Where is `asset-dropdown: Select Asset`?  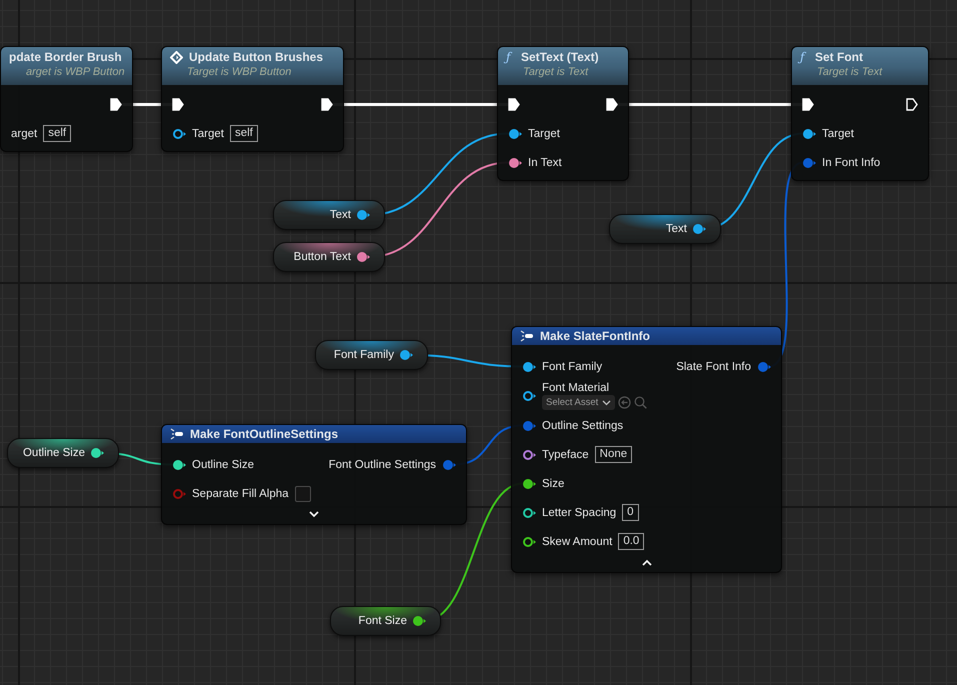 asset-dropdown: Select Asset is located at coordinates (579, 402).